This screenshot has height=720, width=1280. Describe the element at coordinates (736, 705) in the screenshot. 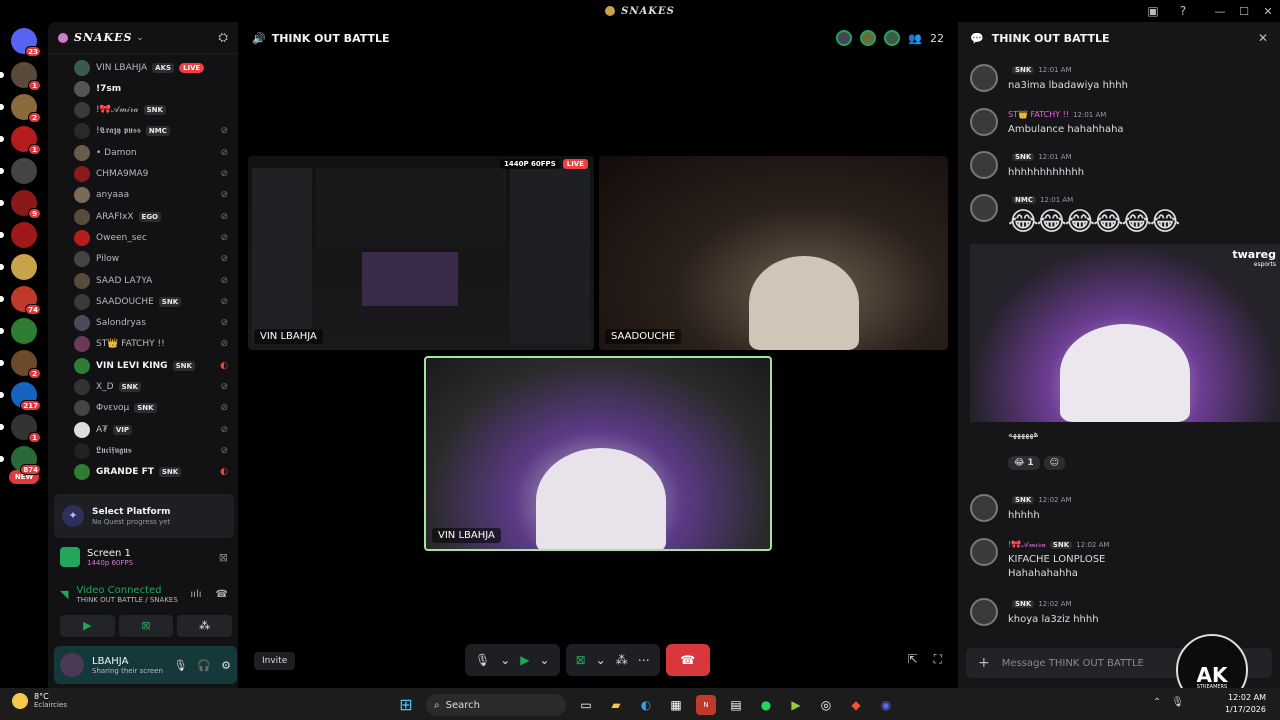

I see `notepad-icon: ▤` at that location.